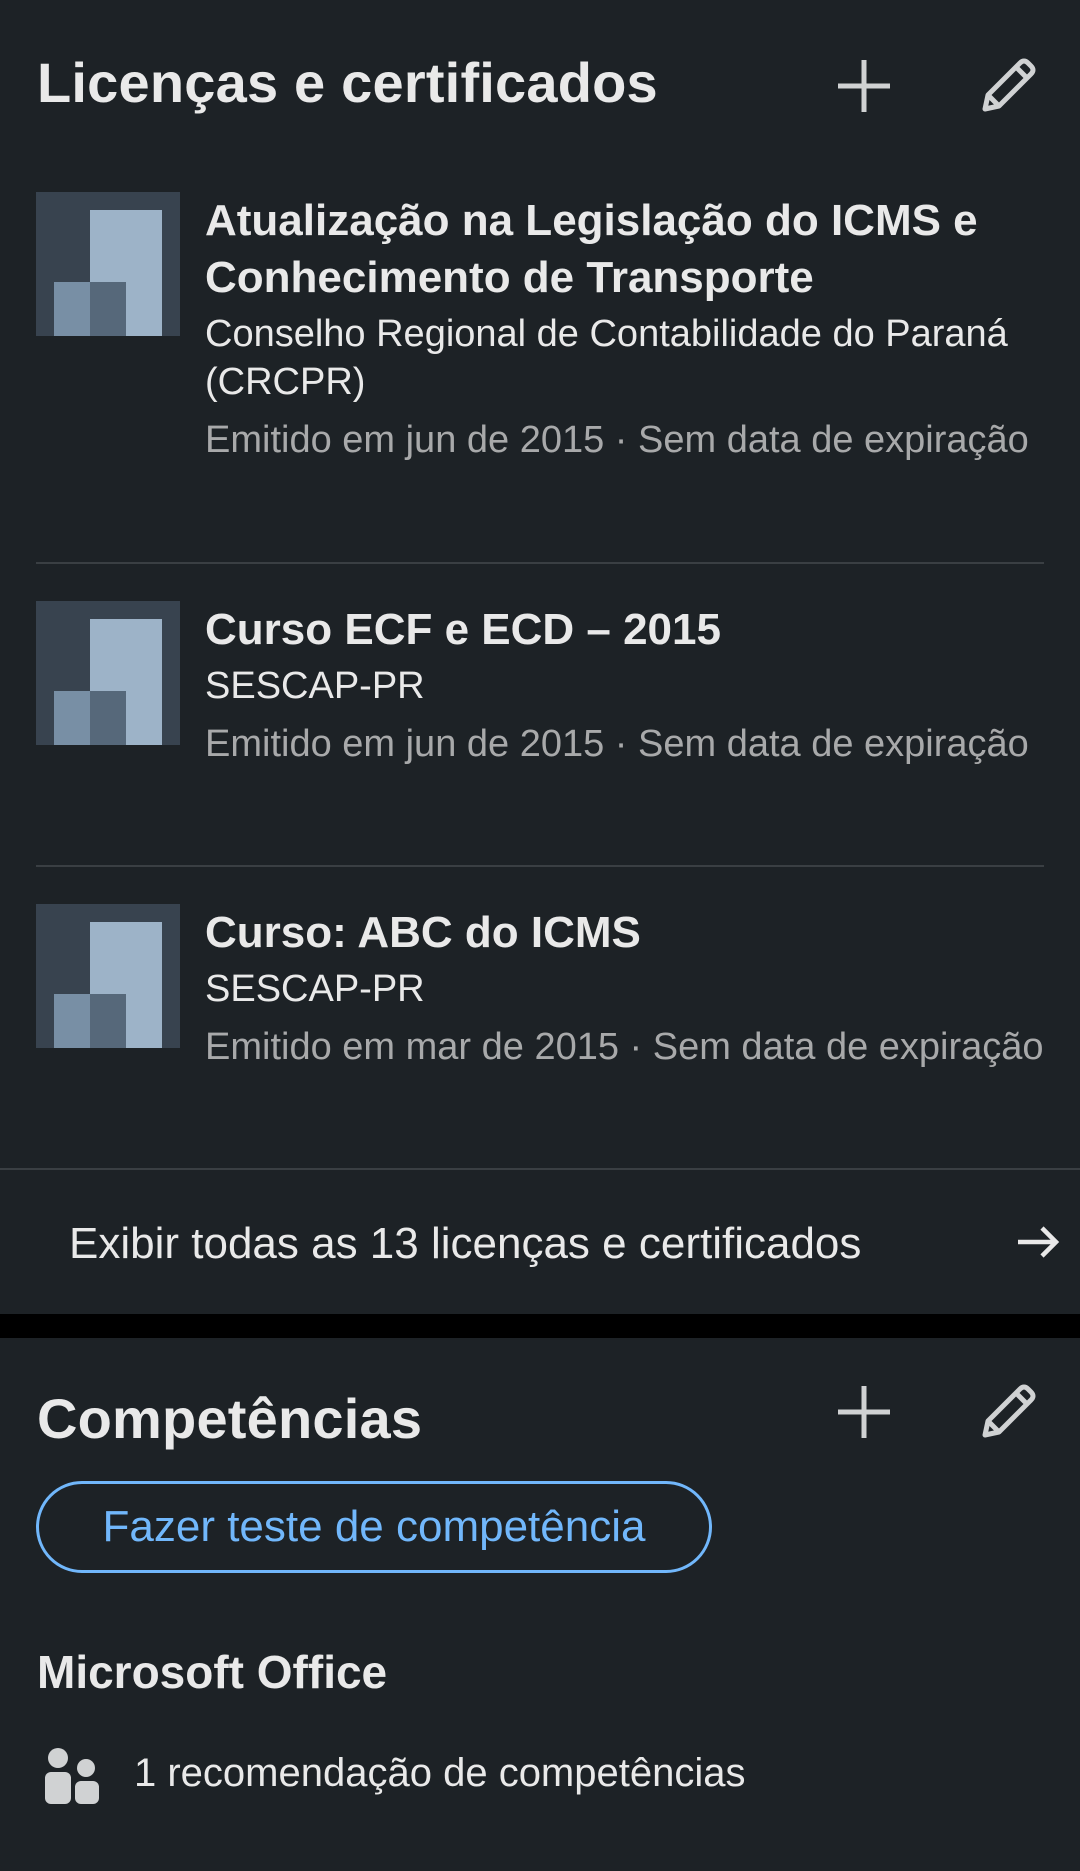  What do you see at coordinates (1039, 1242) in the screenshot?
I see `arrow-right-icon` at bounding box center [1039, 1242].